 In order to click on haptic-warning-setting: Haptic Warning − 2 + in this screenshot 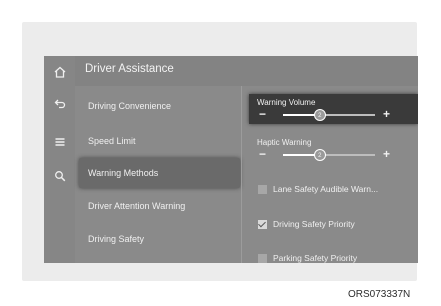, I will do `click(333, 149)`.